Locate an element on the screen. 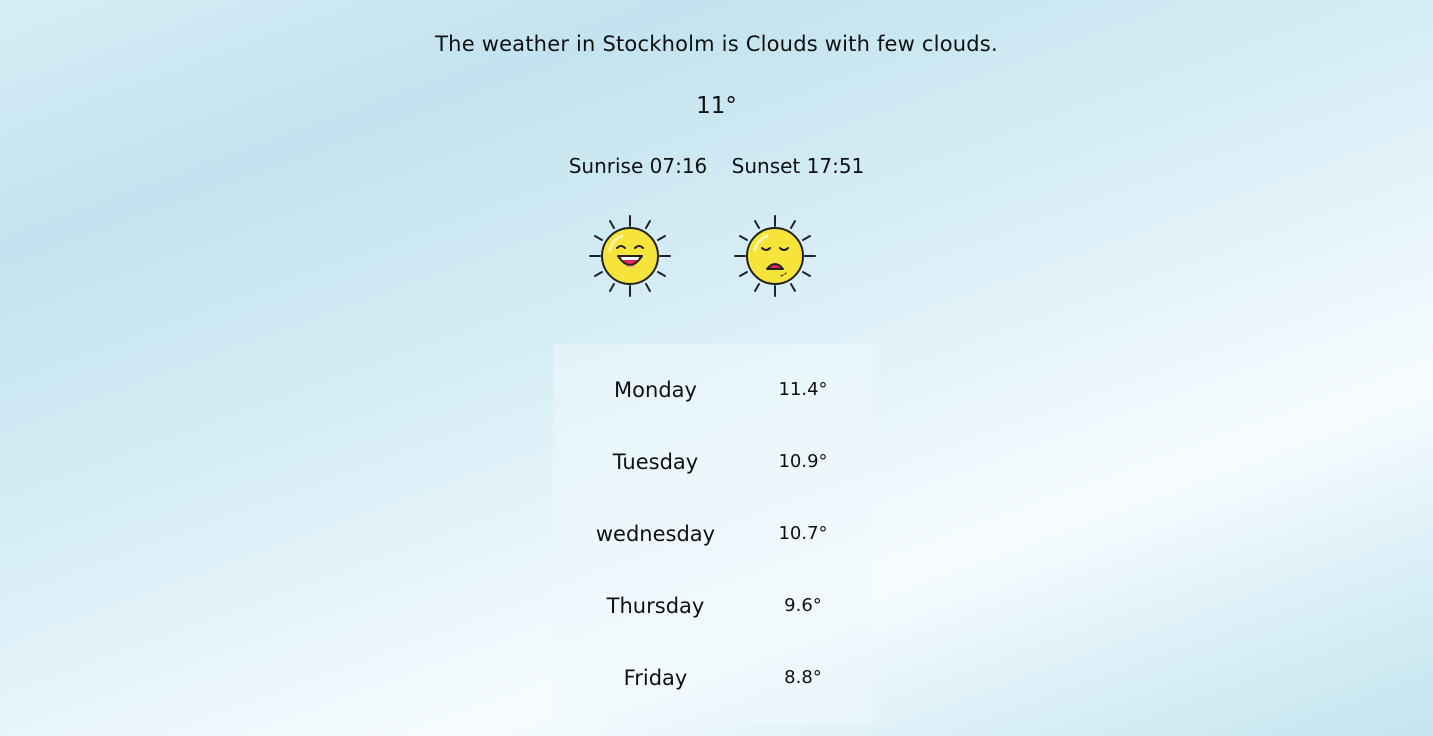 The width and height of the screenshot is (1433, 736). sunset-time: 17:51 is located at coordinates (835, 166).